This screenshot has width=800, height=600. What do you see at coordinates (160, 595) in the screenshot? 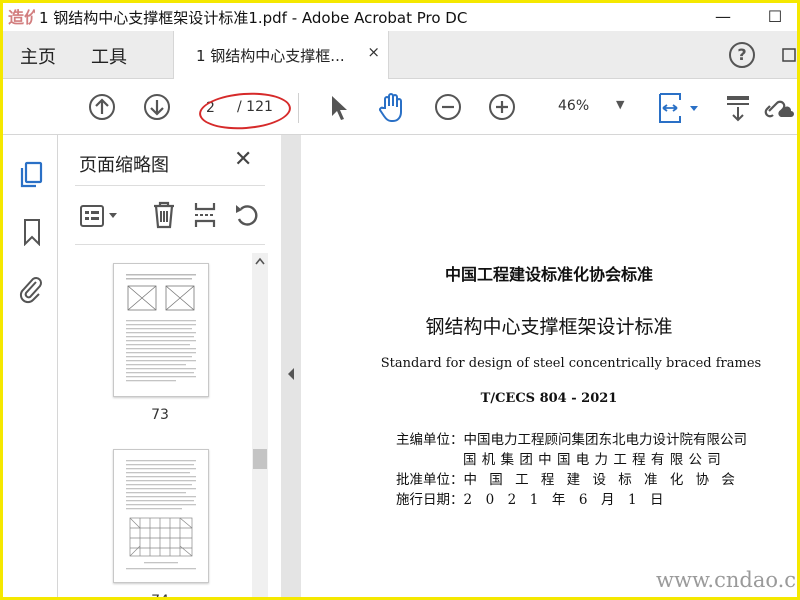
I see `thumbnail-page-label: 74` at bounding box center [160, 595].